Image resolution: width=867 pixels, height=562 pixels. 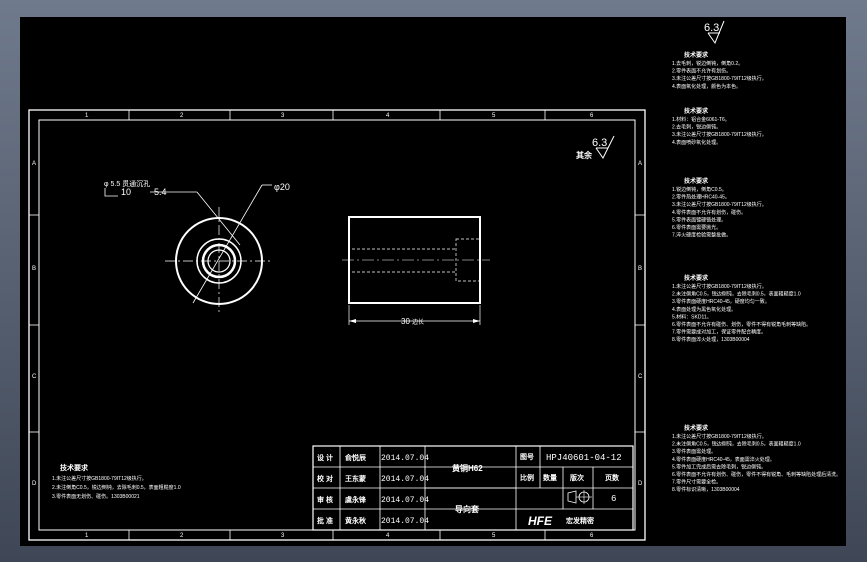 I want to click on side-note-line: 1.材料：铝合金6061-T6。, so click(x=701, y=119).